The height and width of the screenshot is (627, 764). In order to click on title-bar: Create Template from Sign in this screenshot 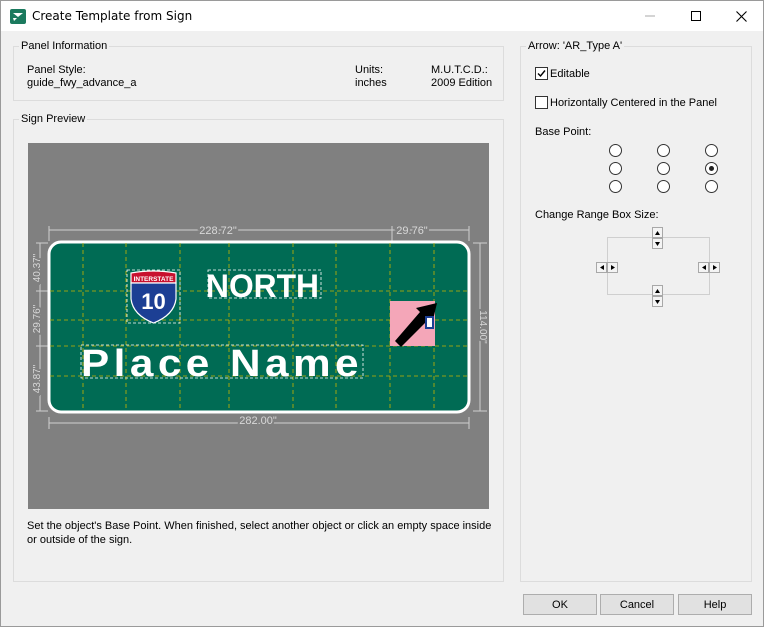, I will do `click(382, 16)`.